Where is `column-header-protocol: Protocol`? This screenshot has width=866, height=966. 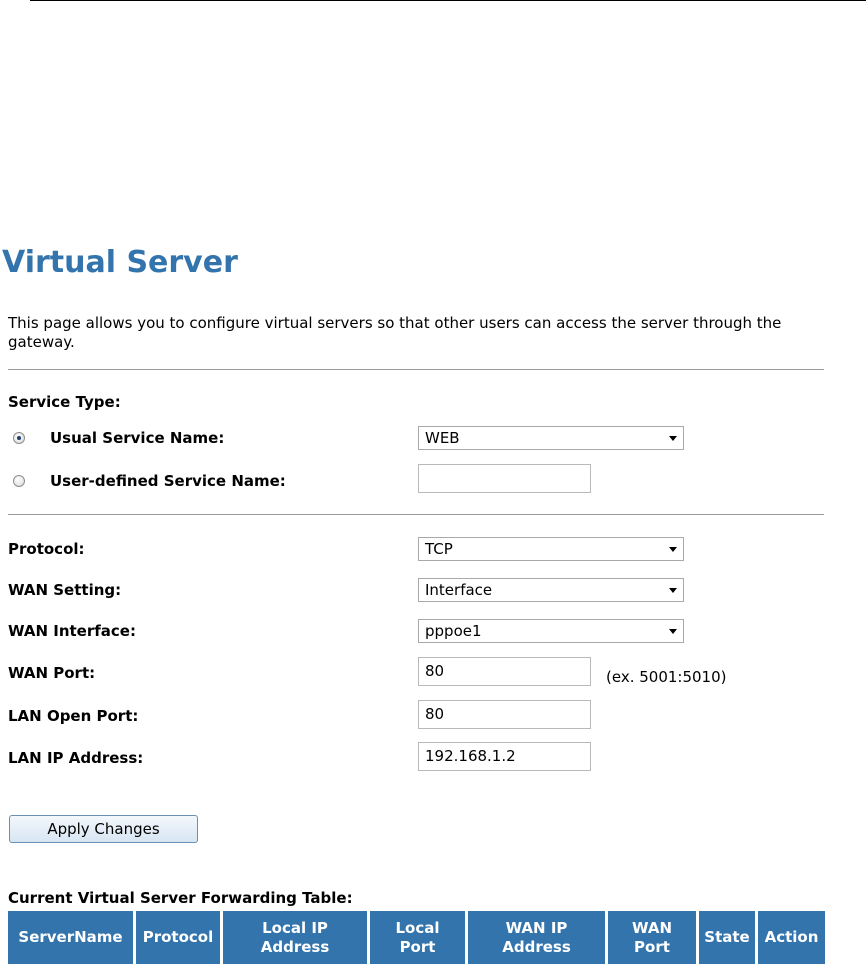
column-header-protocol: Protocol is located at coordinates (178, 937).